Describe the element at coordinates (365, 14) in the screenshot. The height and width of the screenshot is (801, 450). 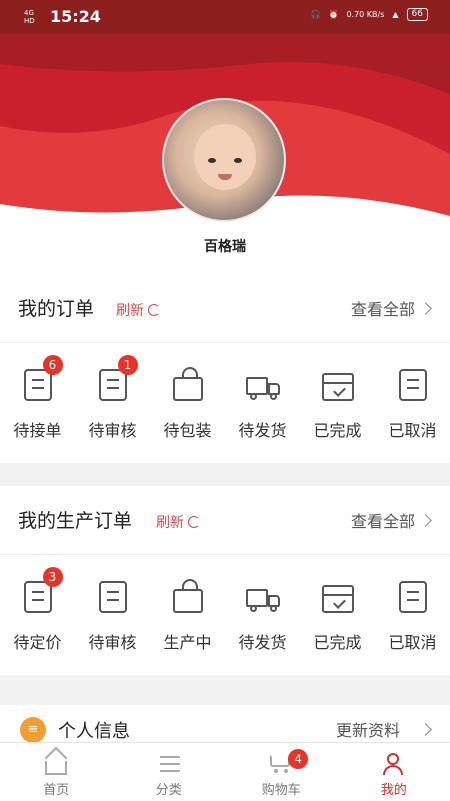
I see `network-speed: 0.70 KB/s` at that location.